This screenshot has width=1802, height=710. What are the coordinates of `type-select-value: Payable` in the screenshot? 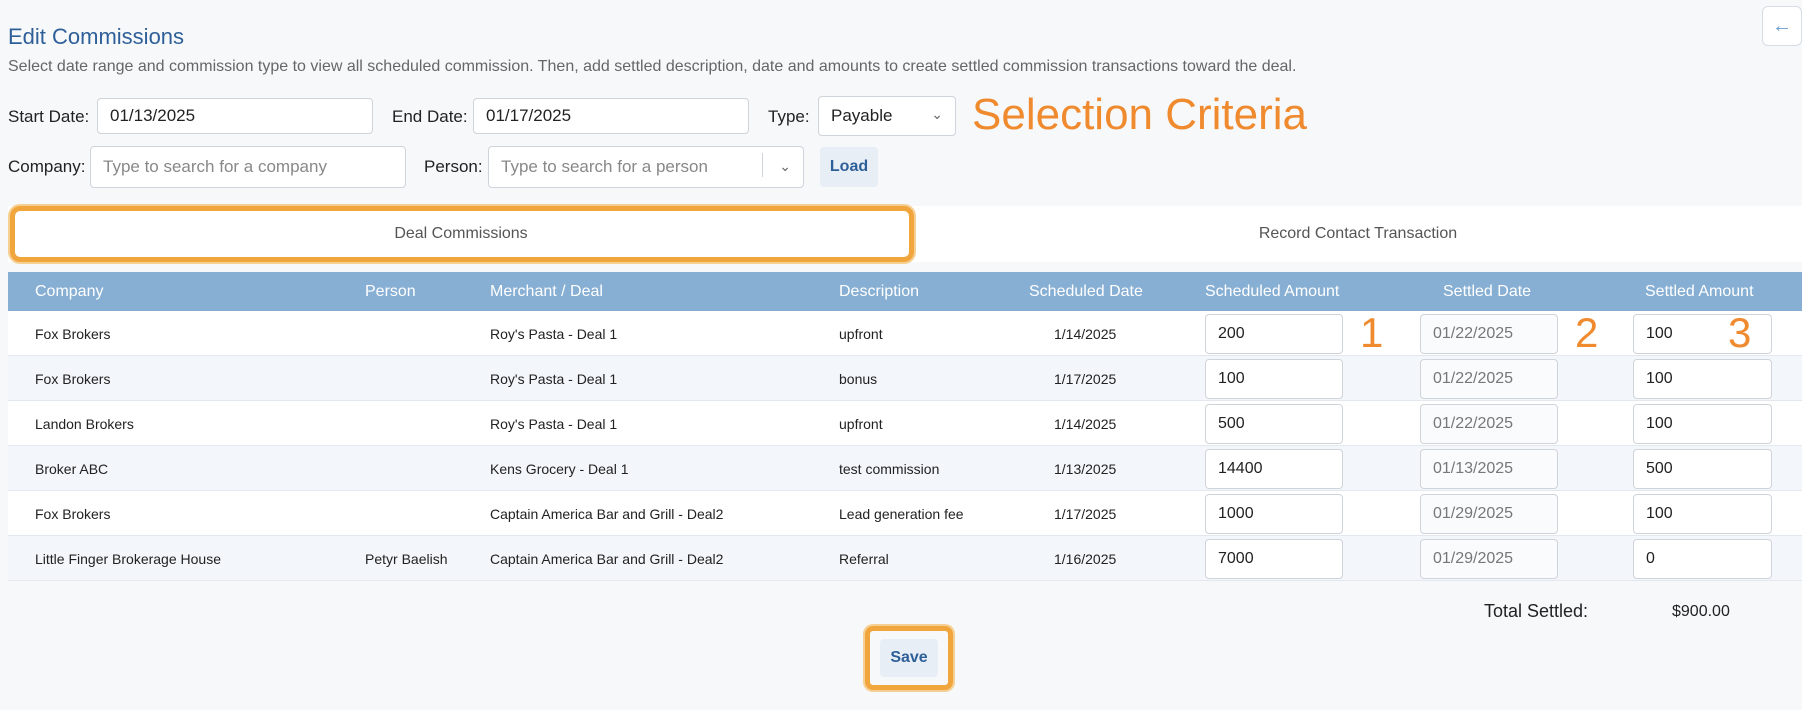 It's located at (862, 115).